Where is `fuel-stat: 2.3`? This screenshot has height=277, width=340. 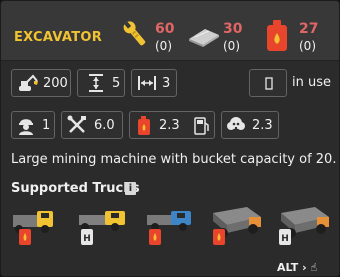 fuel-stat: 2.3 is located at coordinates (172, 125).